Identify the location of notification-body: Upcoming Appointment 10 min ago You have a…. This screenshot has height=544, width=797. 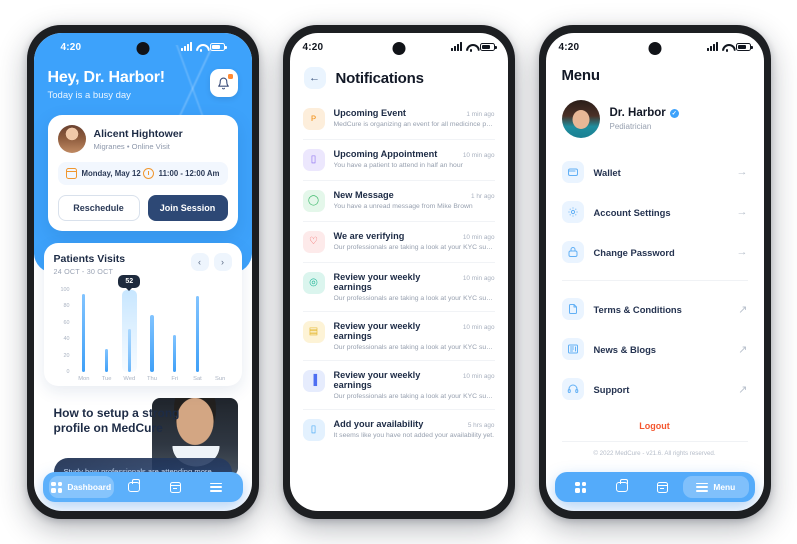
(414, 160).